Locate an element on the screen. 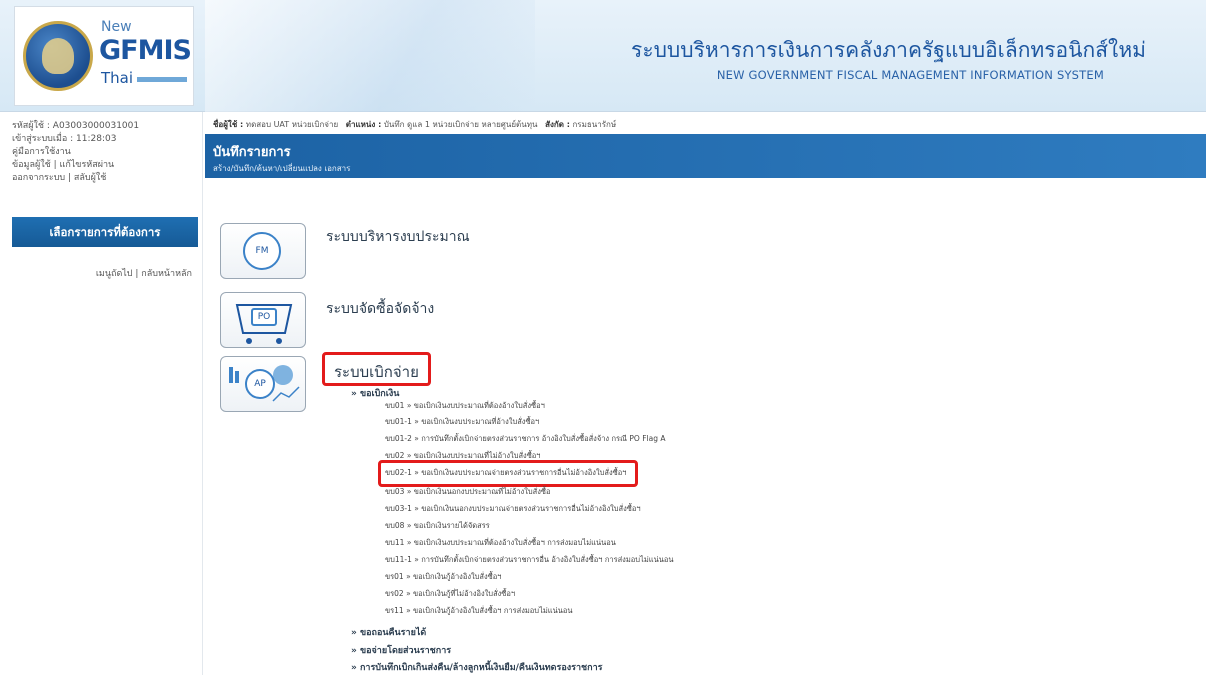 The width and height of the screenshot is (1206, 675). manual-link: คู่มือการใช้งาน is located at coordinates (101, 152).